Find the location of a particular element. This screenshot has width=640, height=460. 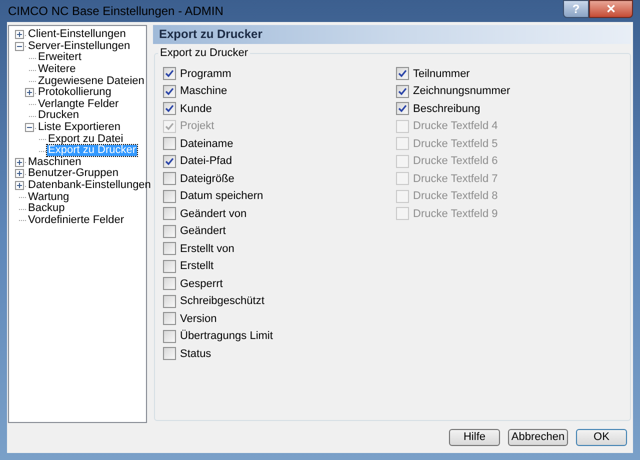

checkbox-label: Drucke Textfeld 5 is located at coordinates (455, 144).